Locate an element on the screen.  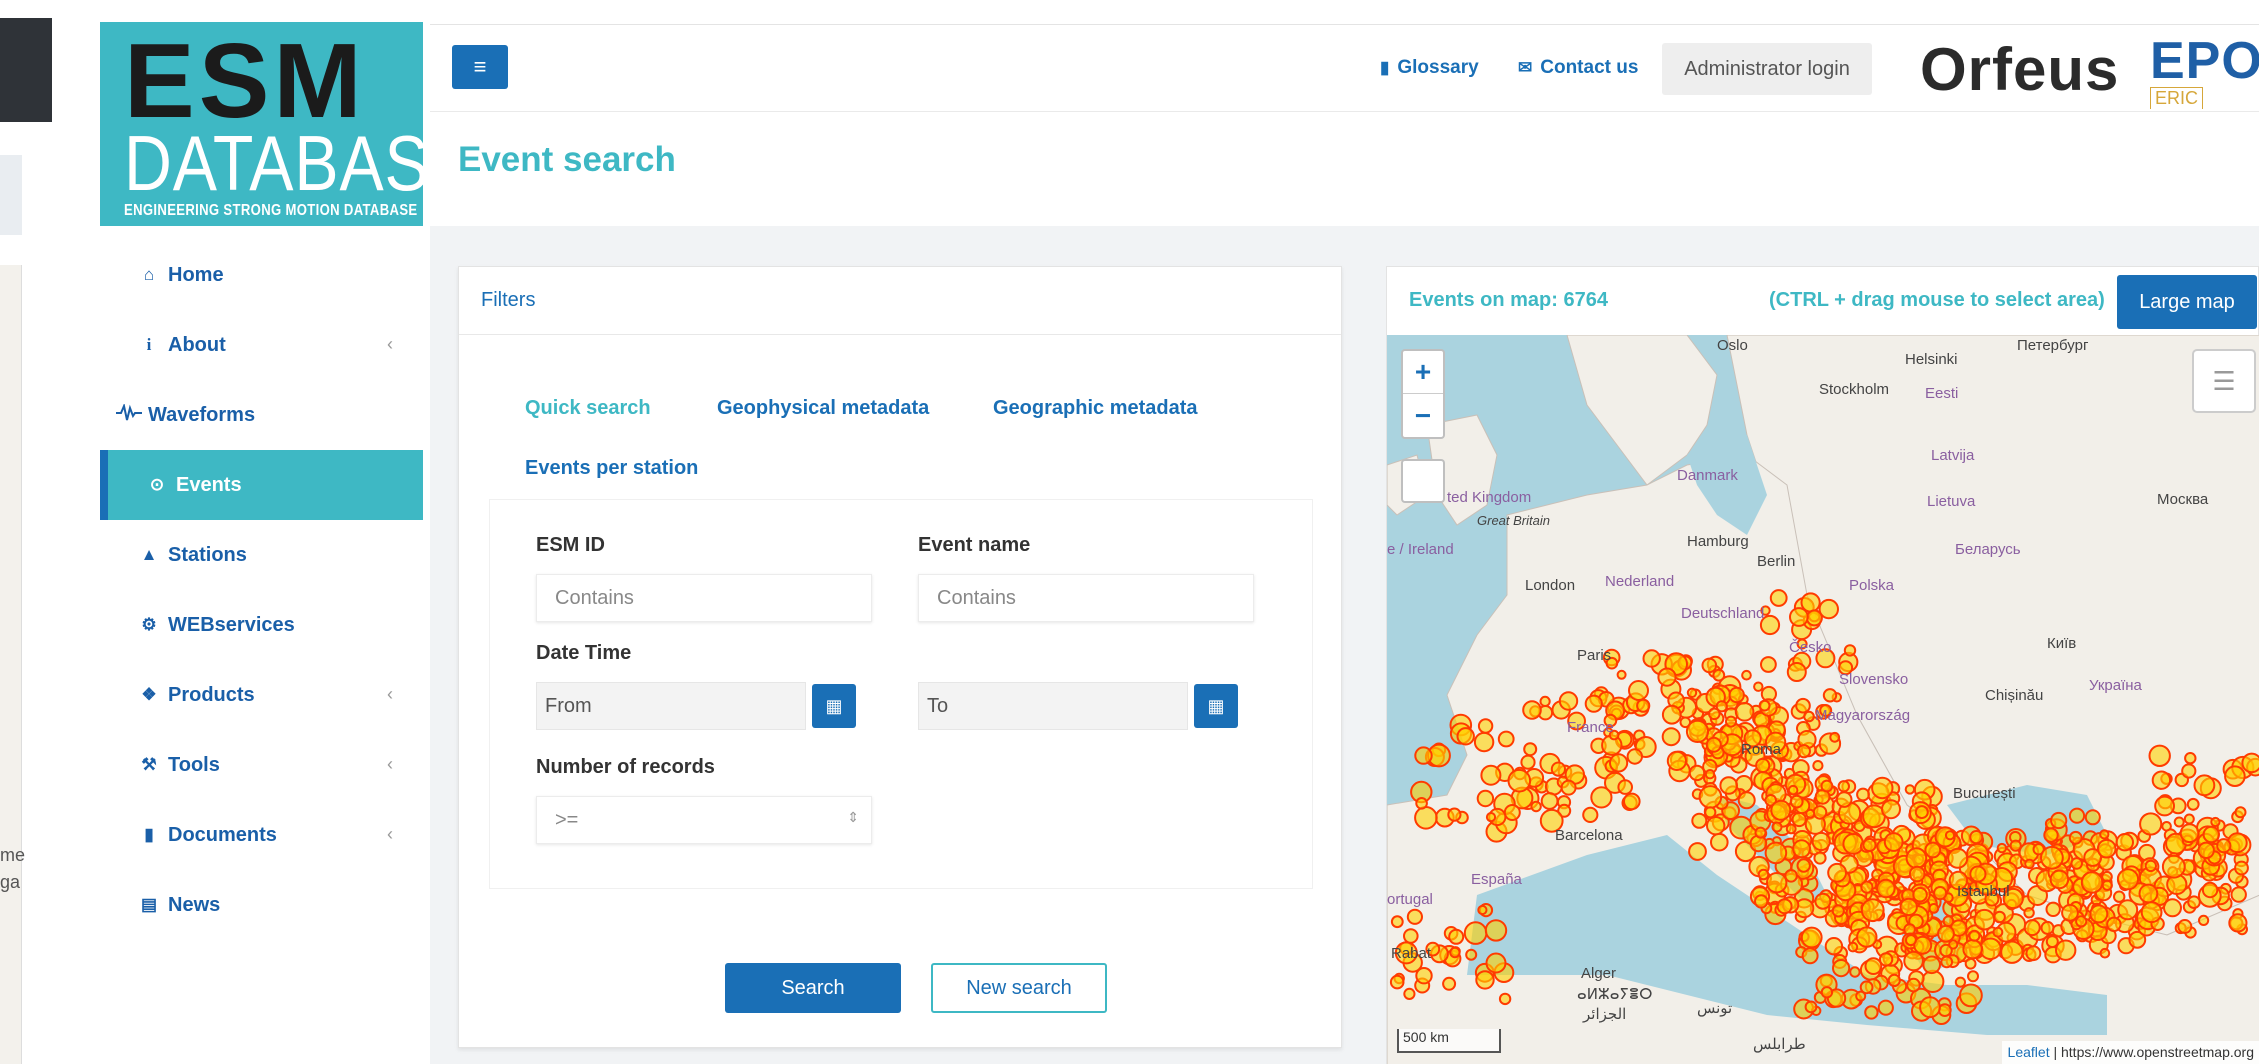
tab-geographic-metadata: Geographic metadata is located at coordinates (1095, 408).